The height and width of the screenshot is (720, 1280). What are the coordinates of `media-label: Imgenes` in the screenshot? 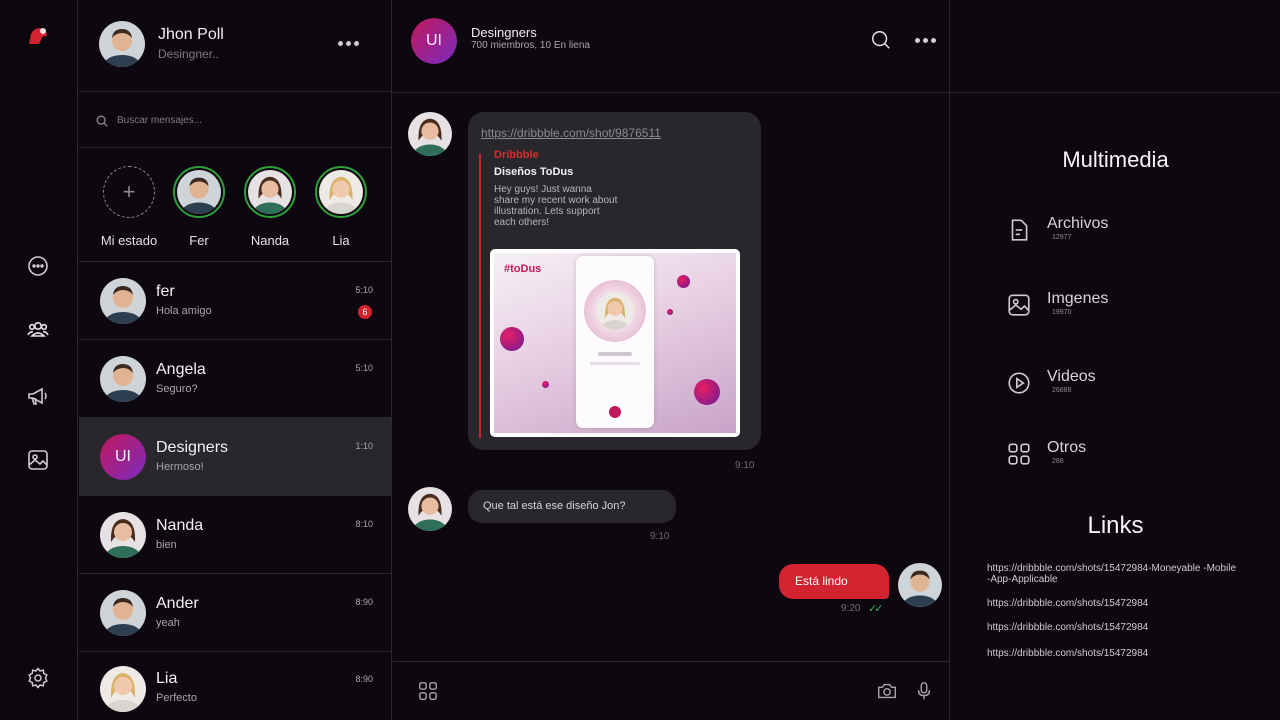 It's located at (1078, 298).